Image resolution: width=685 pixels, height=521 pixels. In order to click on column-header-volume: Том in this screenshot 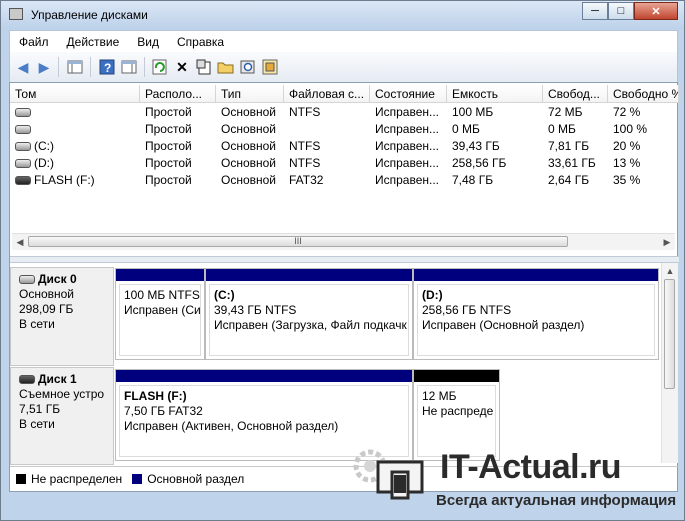, I will do `click(75, 94)`.